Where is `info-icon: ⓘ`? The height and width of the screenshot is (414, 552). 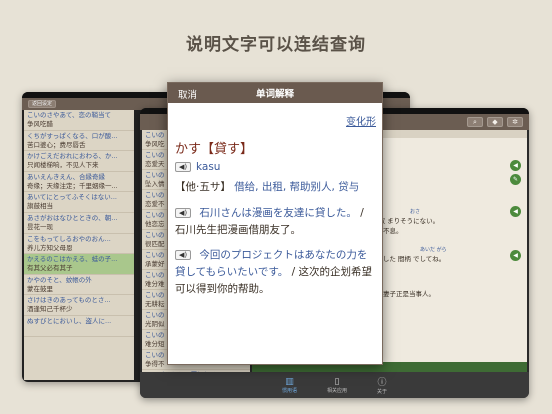 info-icon: ⓘ is located at coordinates (382, 383).